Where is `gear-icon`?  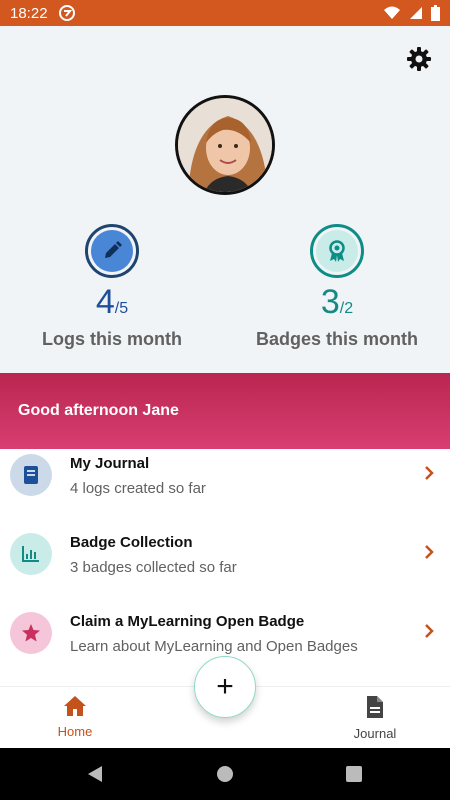 gear-icon is located at coordinates (419, 59).